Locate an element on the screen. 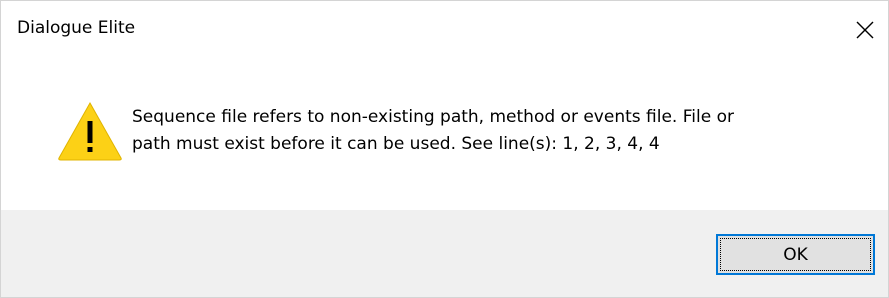  ok-button: OK is located at coordinates (795, 254).